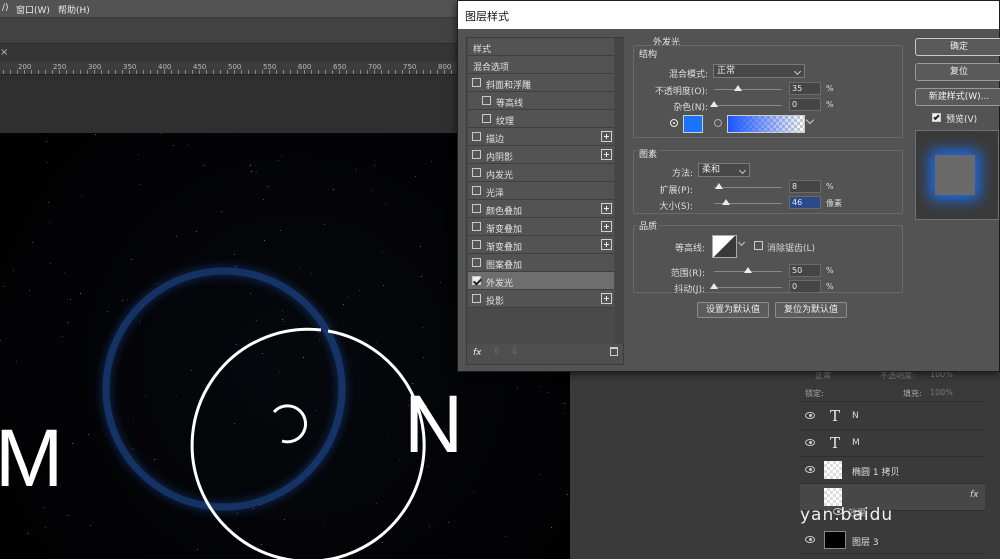 This screenshot has width=1000, height=559. What do you see at coordinates (811, 310) in the screenshot?
I see `reset-default-button: 复位为默认值` at bounding box center [811, 310].